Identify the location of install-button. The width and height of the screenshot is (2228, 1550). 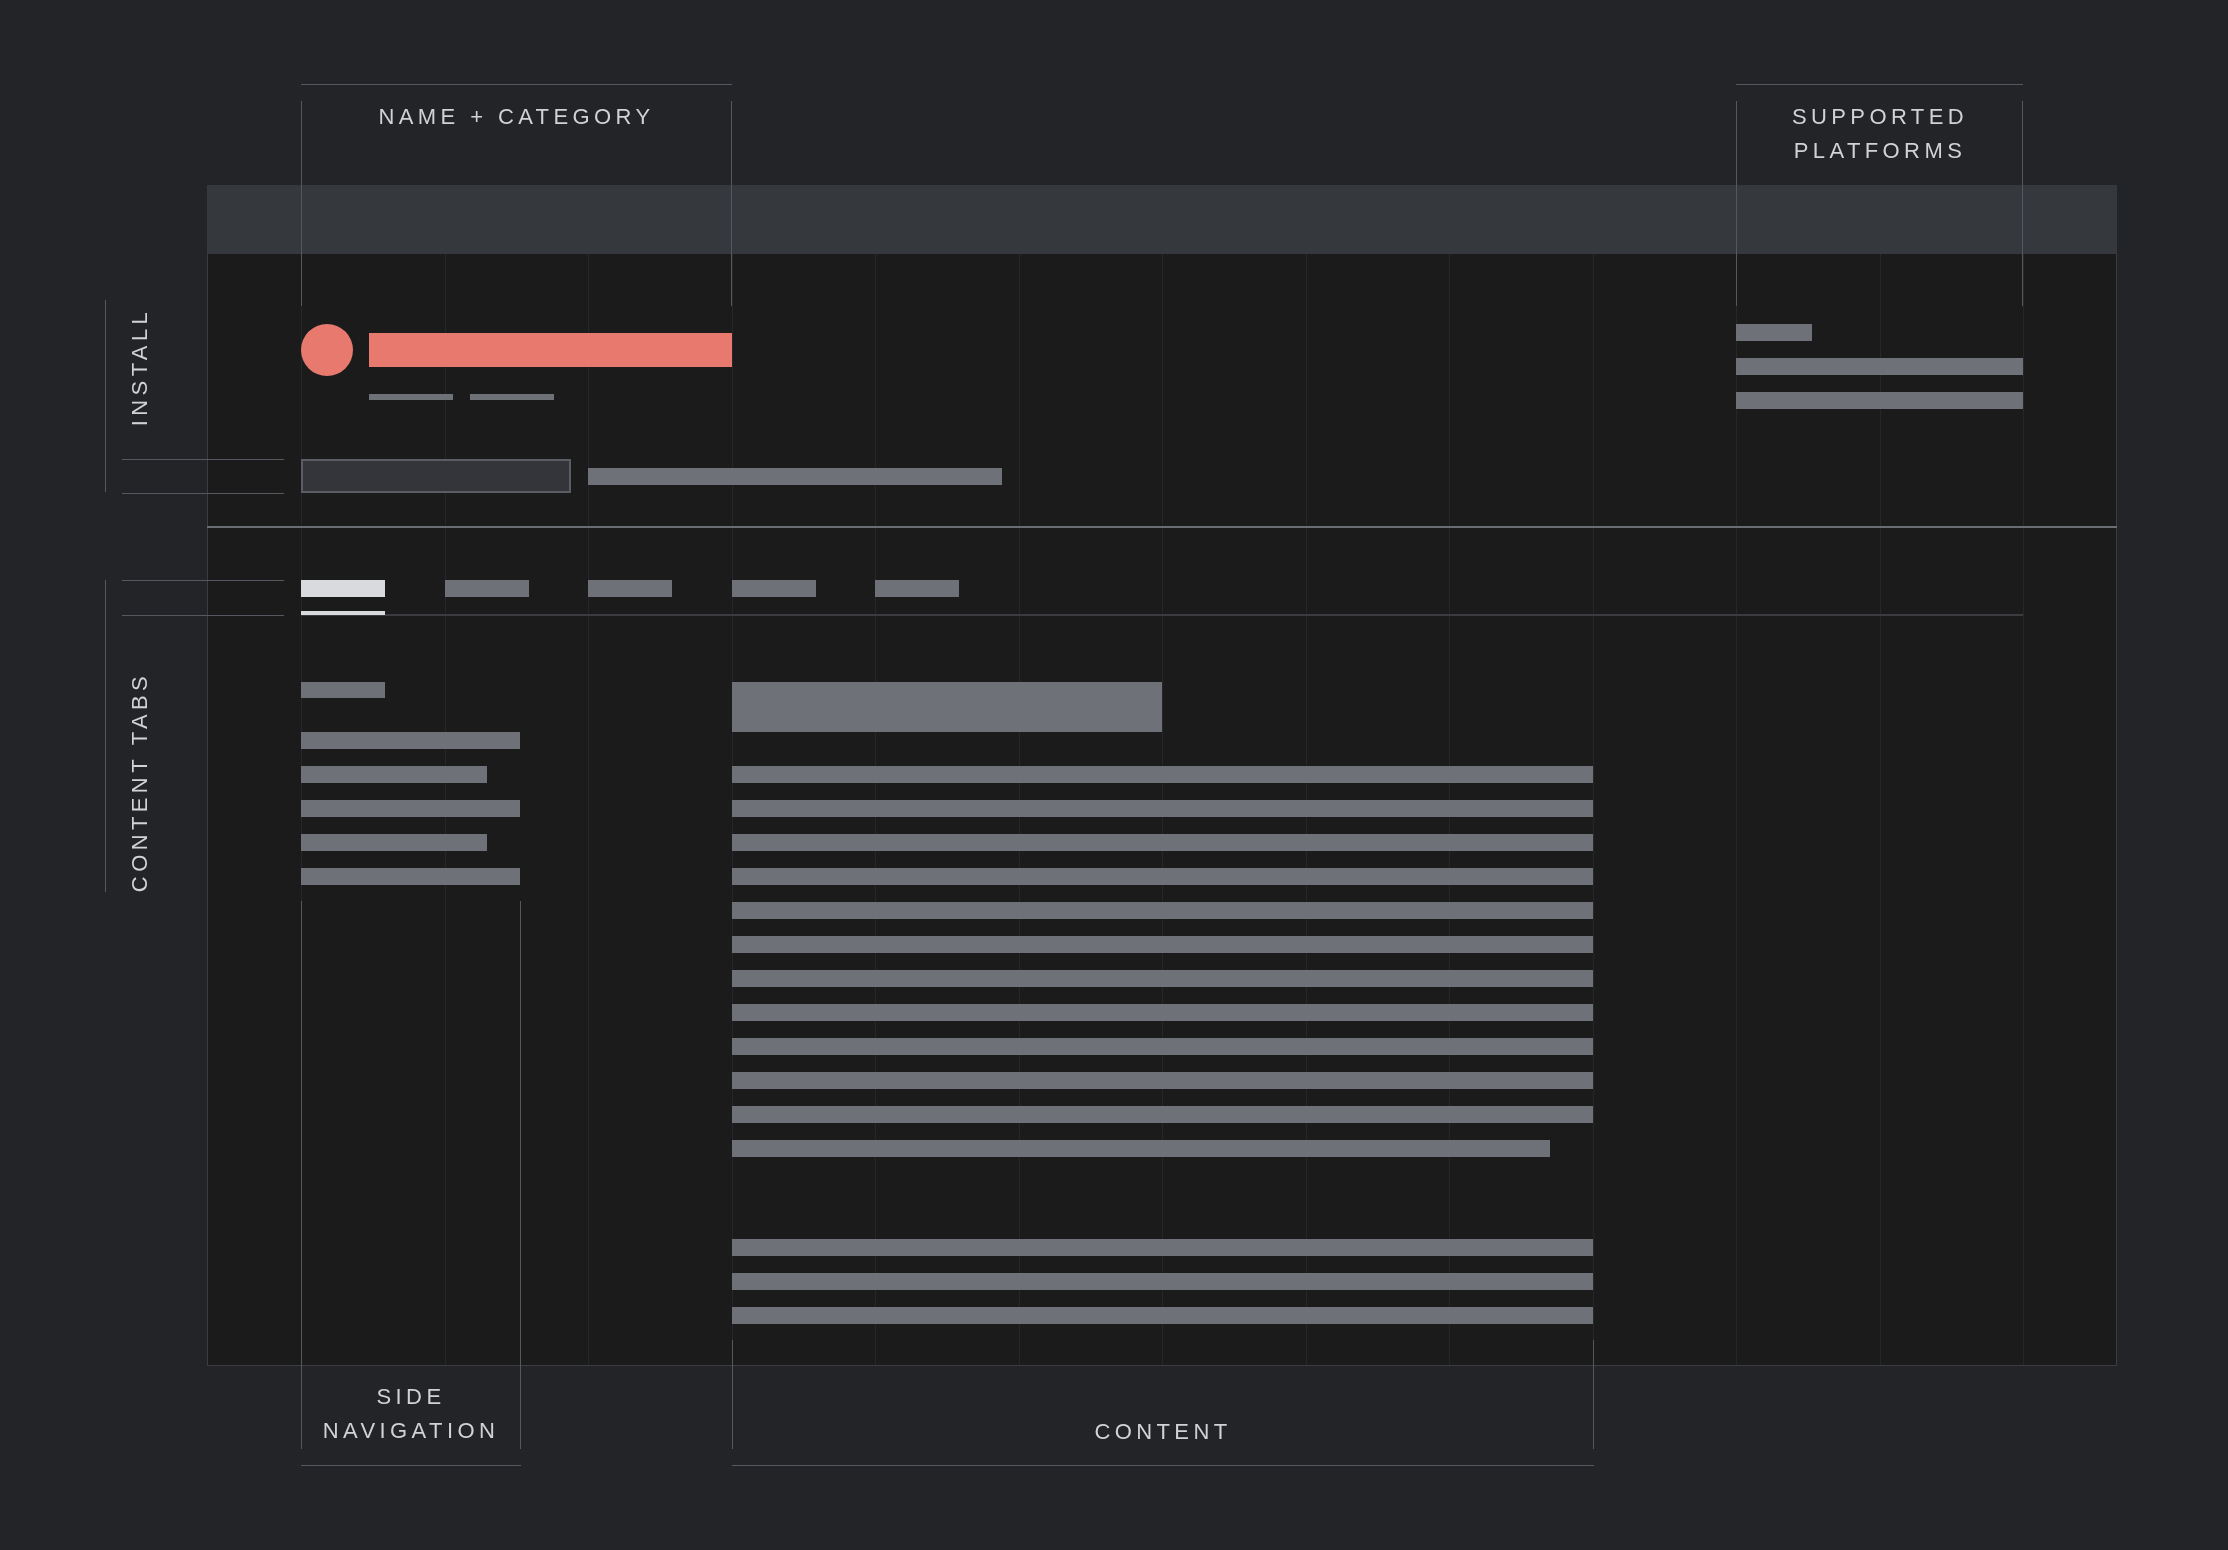
(436, 476).